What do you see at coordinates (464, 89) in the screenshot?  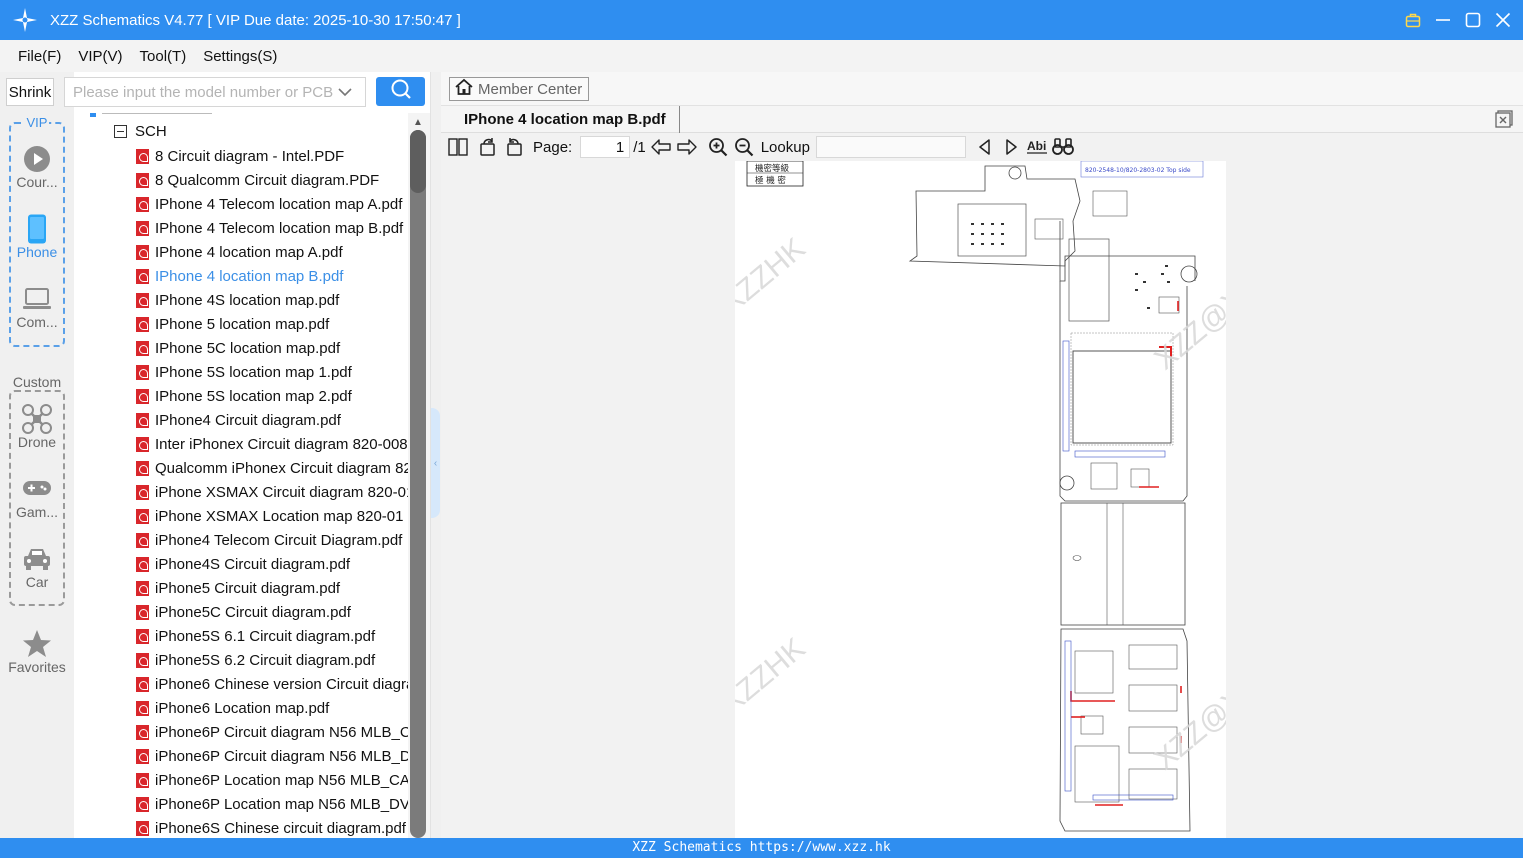 I see `home-icon` at bounding box center [464, 89].